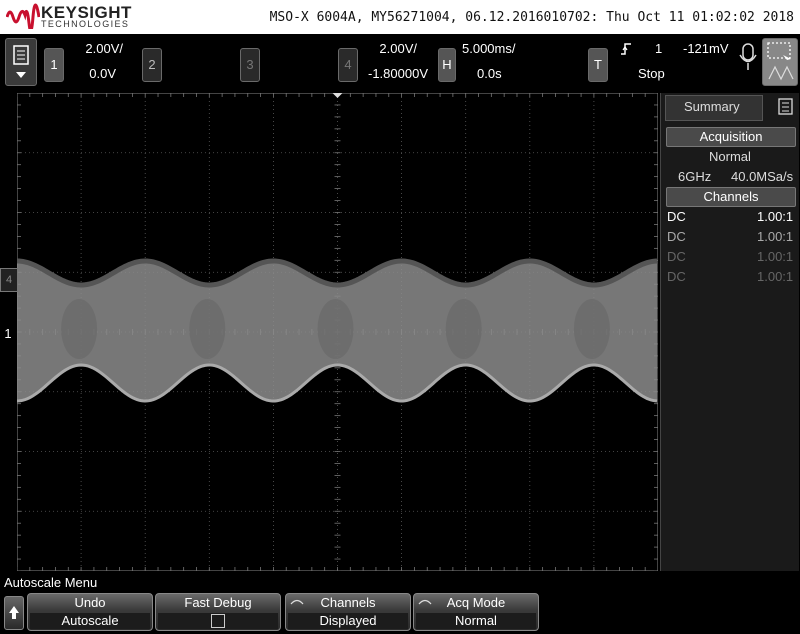 The image size is (800, 634). What do you see at coordinates (651, 73) in the screenshot?
I see `trigger-status: Stop` at bounding box center [651, 73].